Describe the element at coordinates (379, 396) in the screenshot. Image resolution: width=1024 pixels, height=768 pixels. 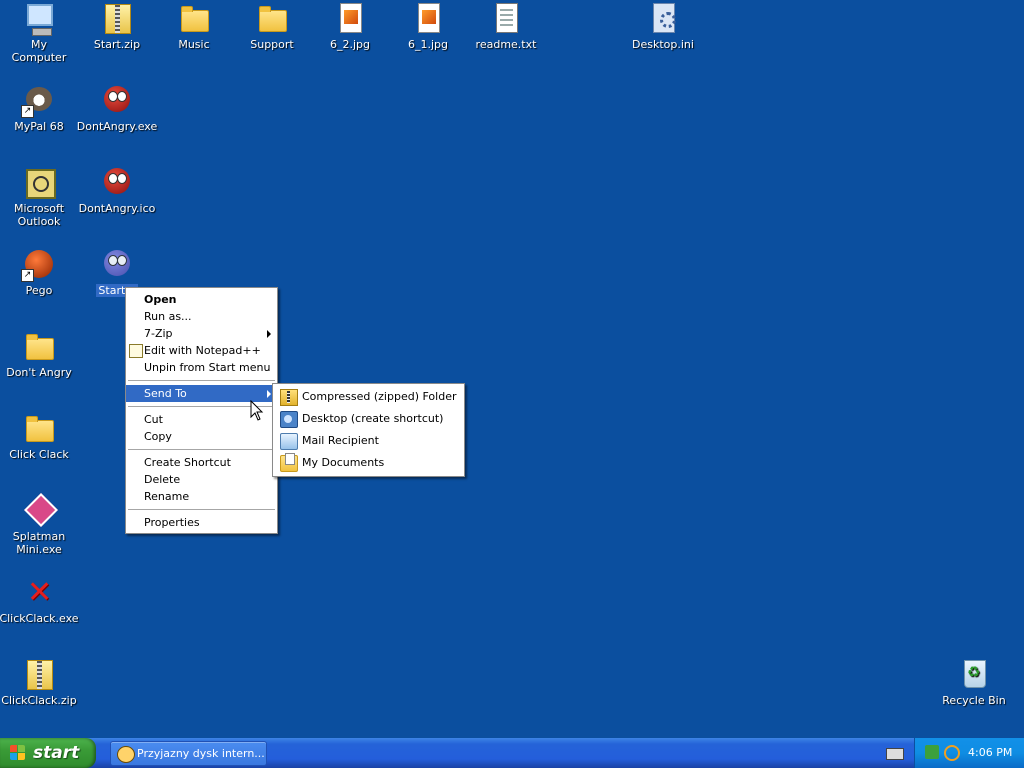
I see `menu-item-label: Compressed (zipped) Folder` at that location.